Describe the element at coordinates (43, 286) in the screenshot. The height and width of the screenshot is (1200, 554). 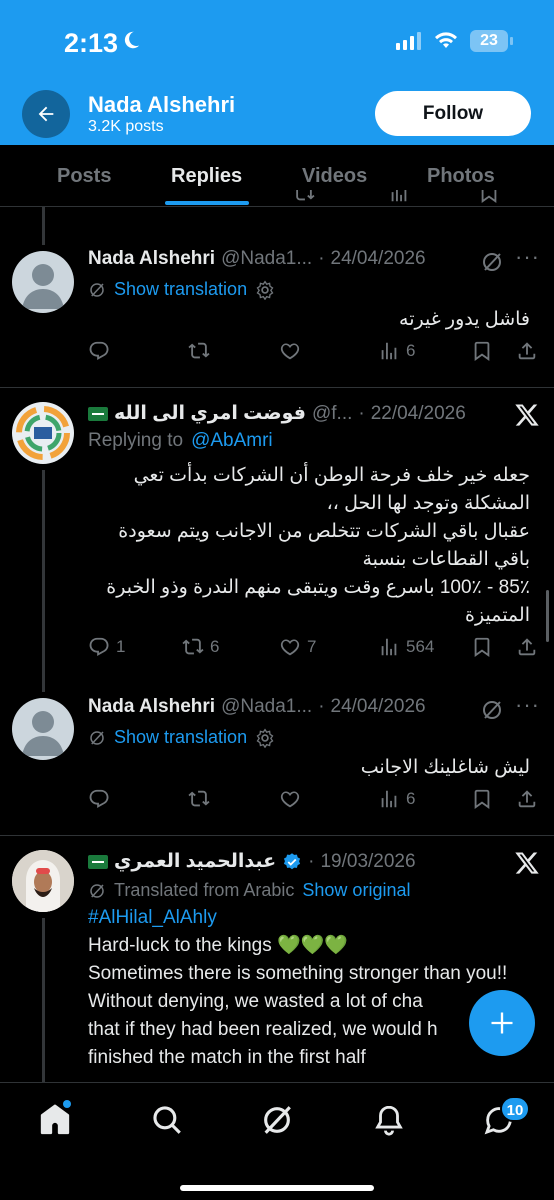
I see `default-avatar-icon` at that location.